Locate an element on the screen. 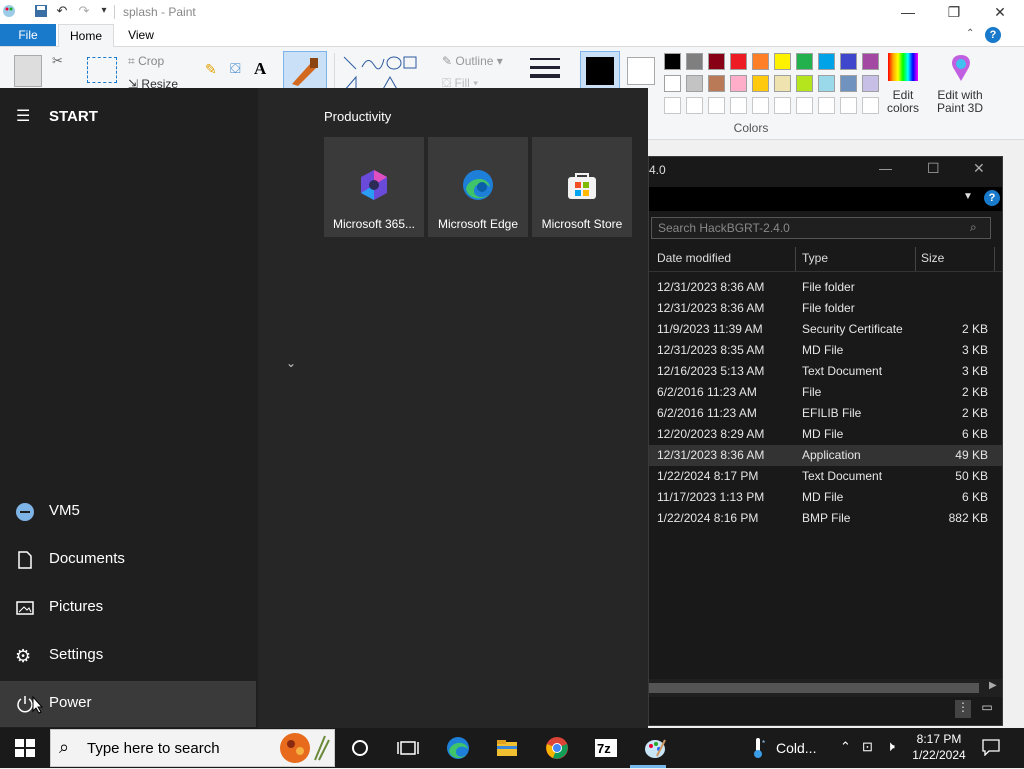 This screenshot has height=769, width=1024. details-view-icon: ⋮ is located at coordinates (963, 709).